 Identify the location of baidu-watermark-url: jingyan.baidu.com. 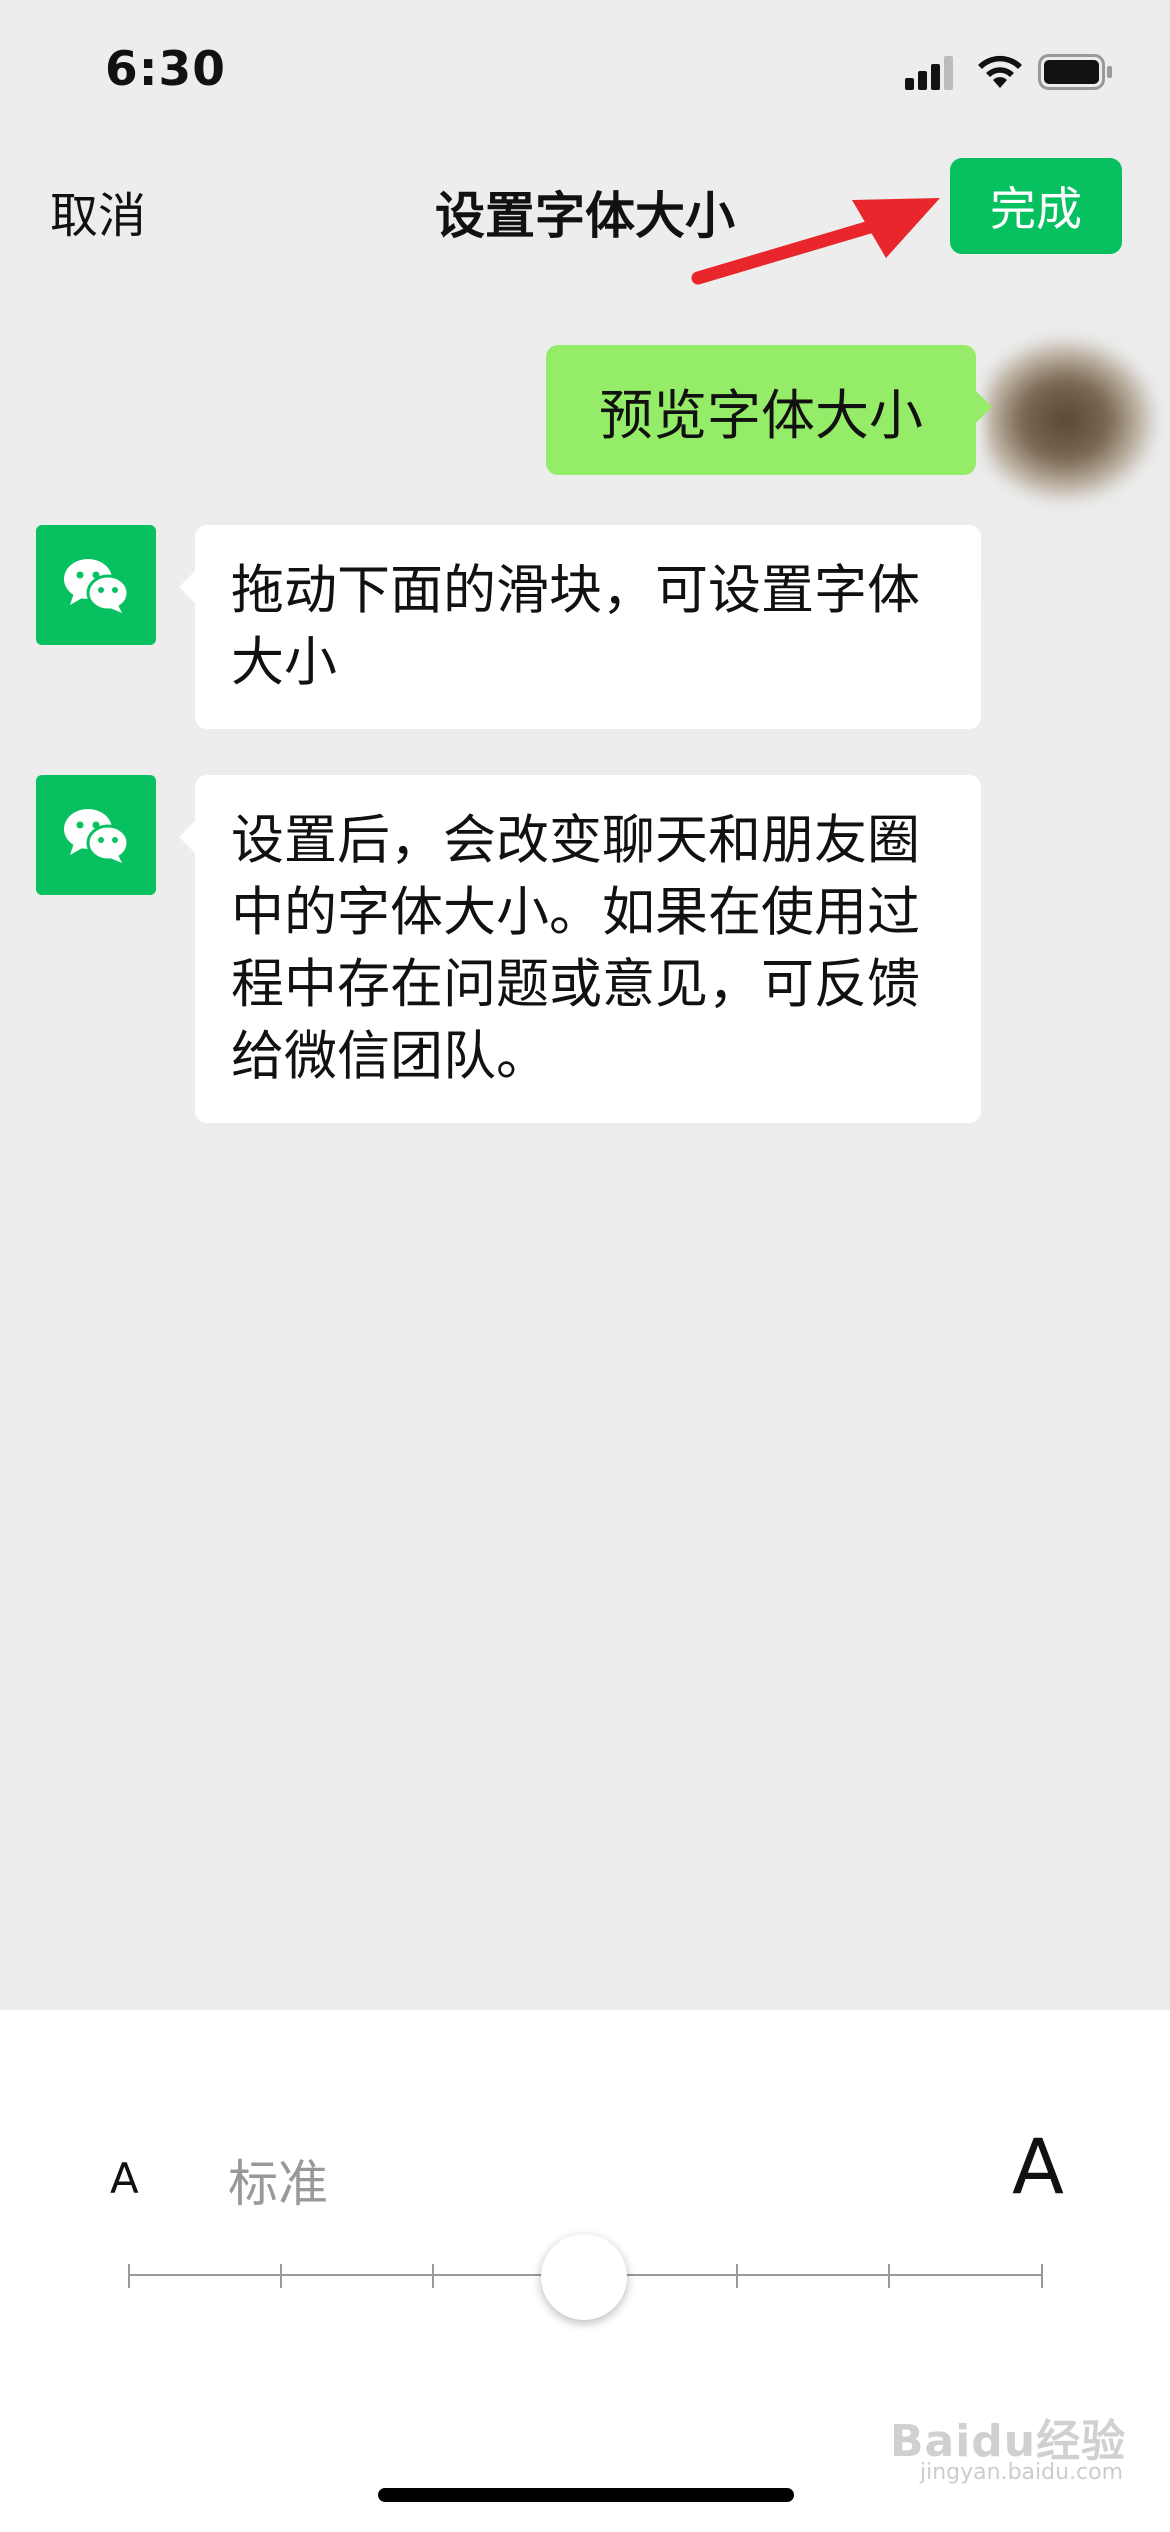
(1022, 2472).